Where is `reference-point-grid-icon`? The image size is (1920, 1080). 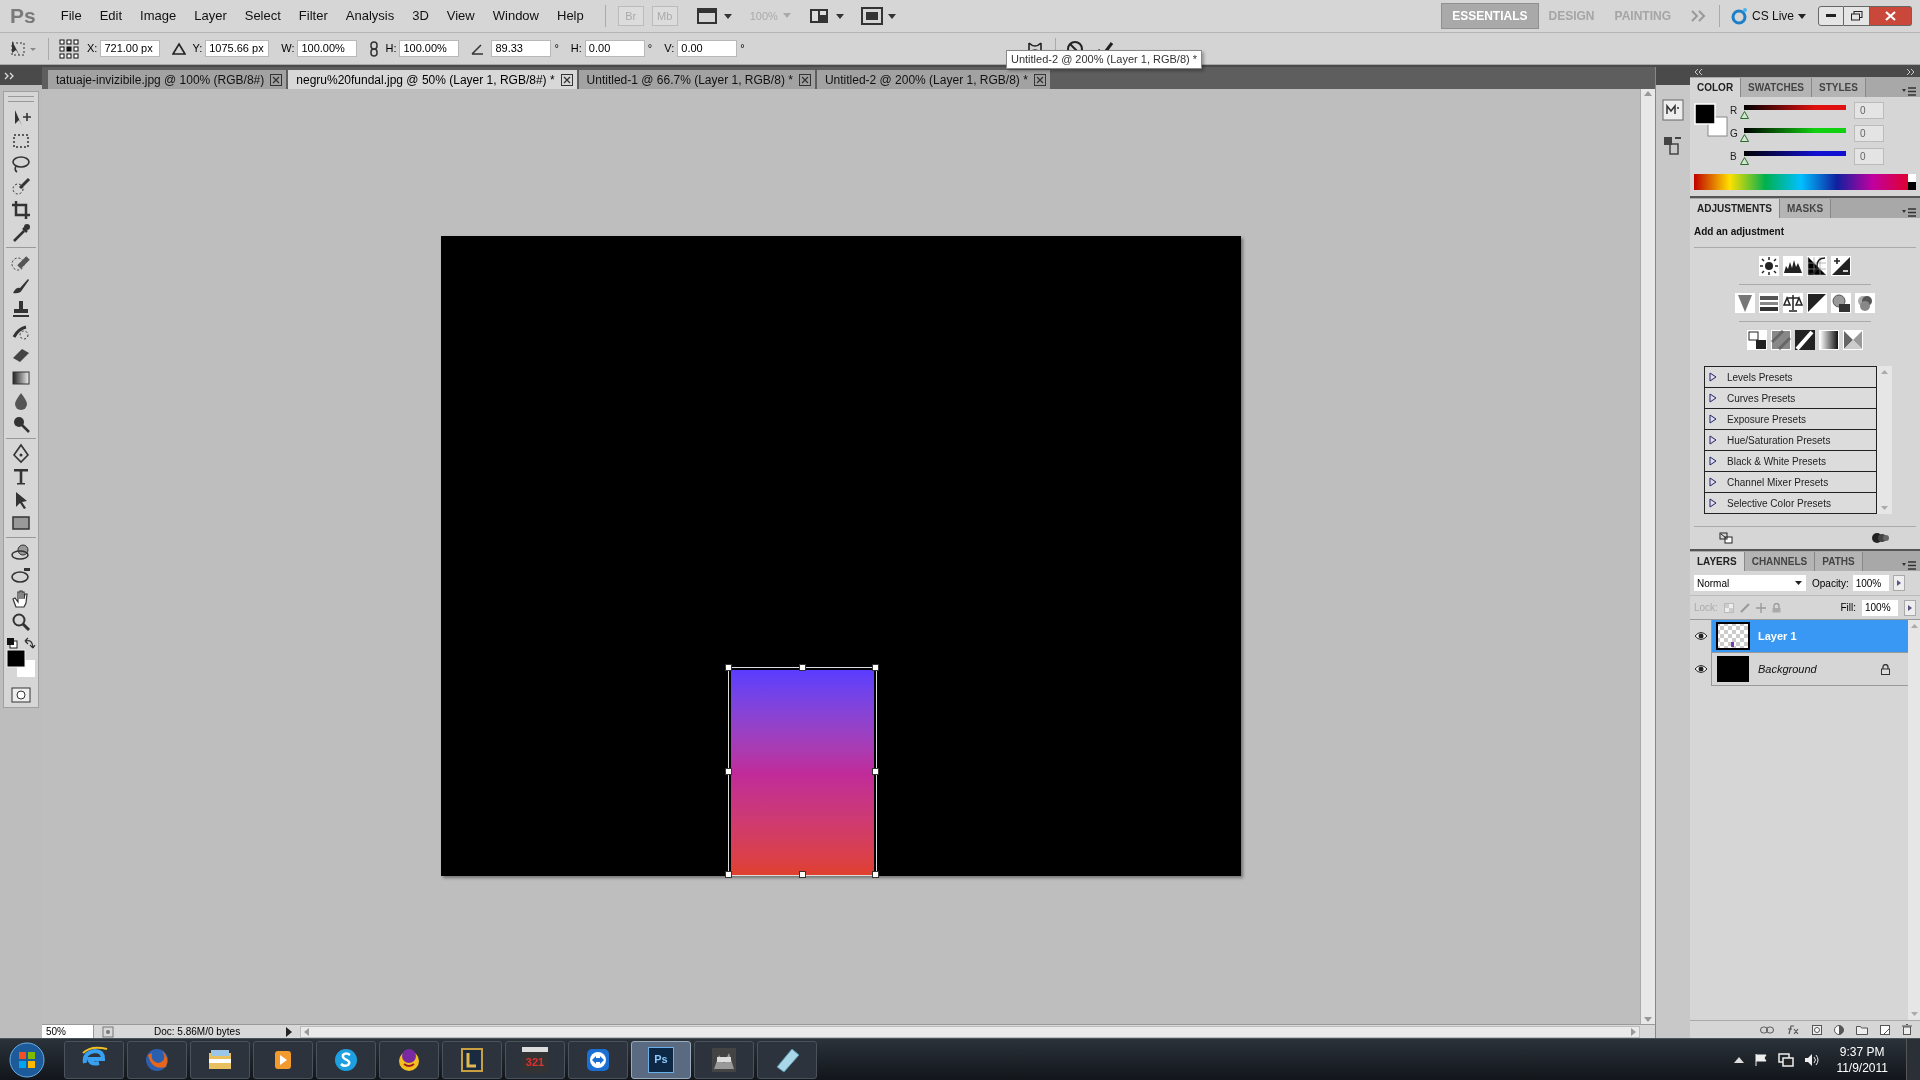 reference-point-grid-icon is located at coordinates (69, 48).